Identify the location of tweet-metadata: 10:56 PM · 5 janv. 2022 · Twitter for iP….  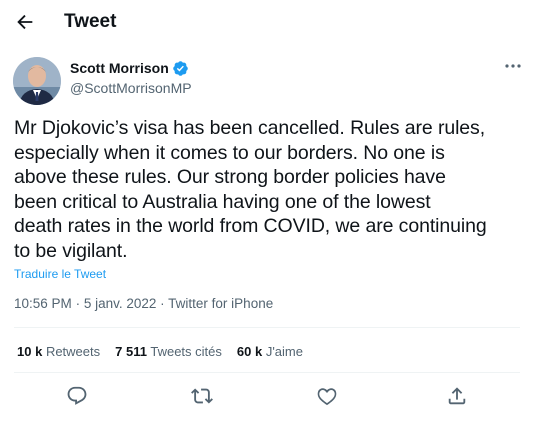
(143, 303).